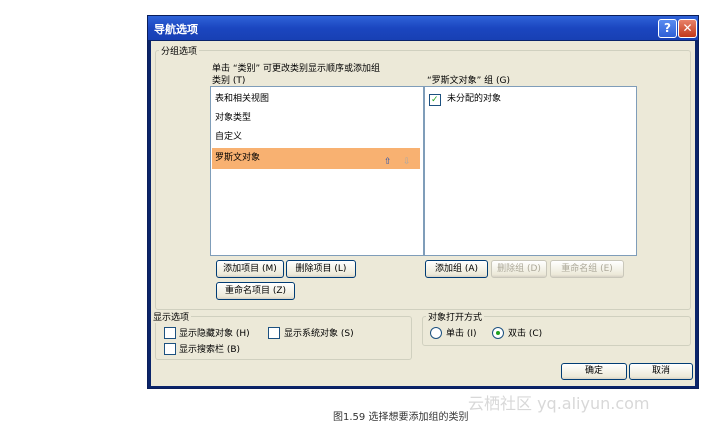 The width and height of the screenshot is (717, 427). Describe the element at coordinates (525, 334) in the screenshot. I see `double-click-label: 双击 (C)` at that location.